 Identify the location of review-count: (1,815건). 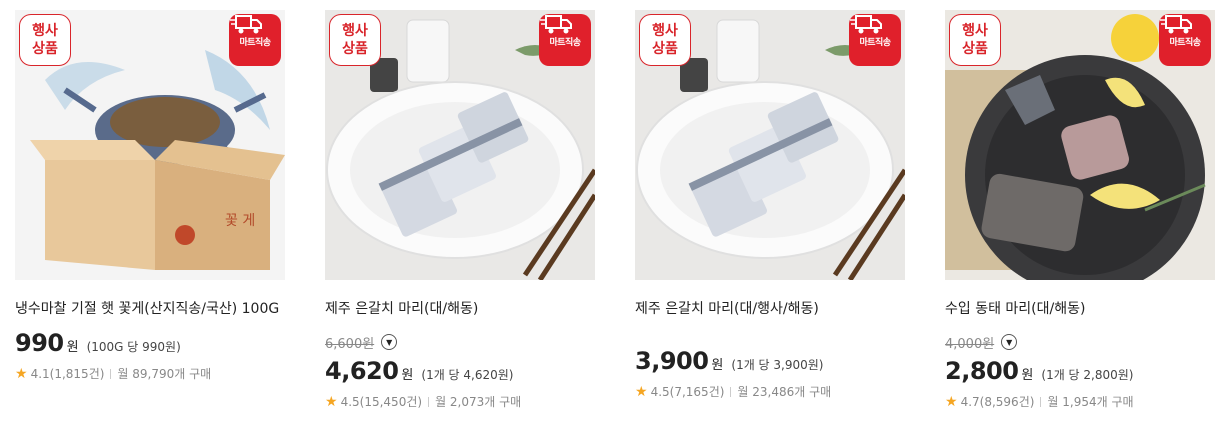
(77, 374).